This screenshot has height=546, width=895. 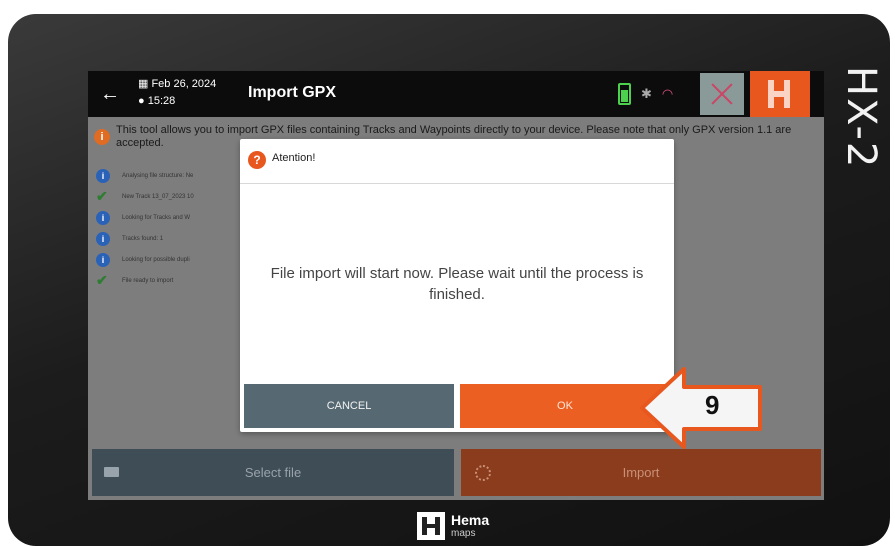 I want to click on log-item: ✔ New Track 13_07_2023 10, so click(x=145, y=196).